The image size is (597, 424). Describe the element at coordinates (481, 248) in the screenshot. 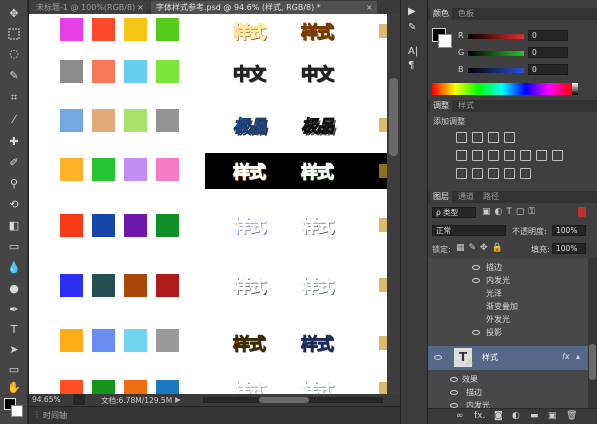

I see `lock-icons: ▦✎✥🔒` at that location.